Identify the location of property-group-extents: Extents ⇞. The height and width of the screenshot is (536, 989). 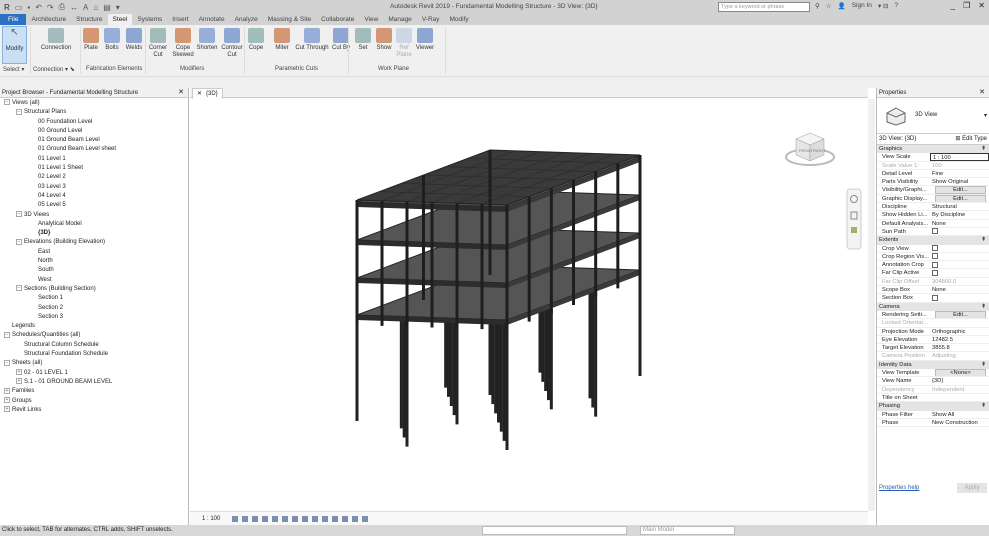
(933, 240).